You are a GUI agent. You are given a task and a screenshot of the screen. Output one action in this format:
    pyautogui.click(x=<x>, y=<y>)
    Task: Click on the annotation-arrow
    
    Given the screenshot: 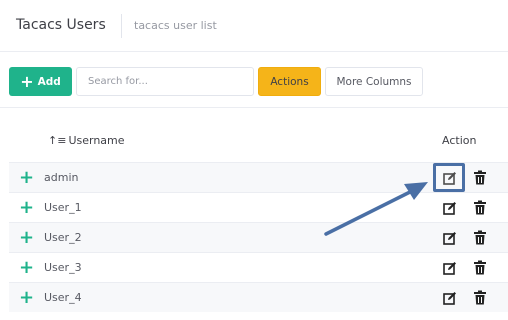 What is the action you would take?
    pyautogui.click(x=376, y=209)
    